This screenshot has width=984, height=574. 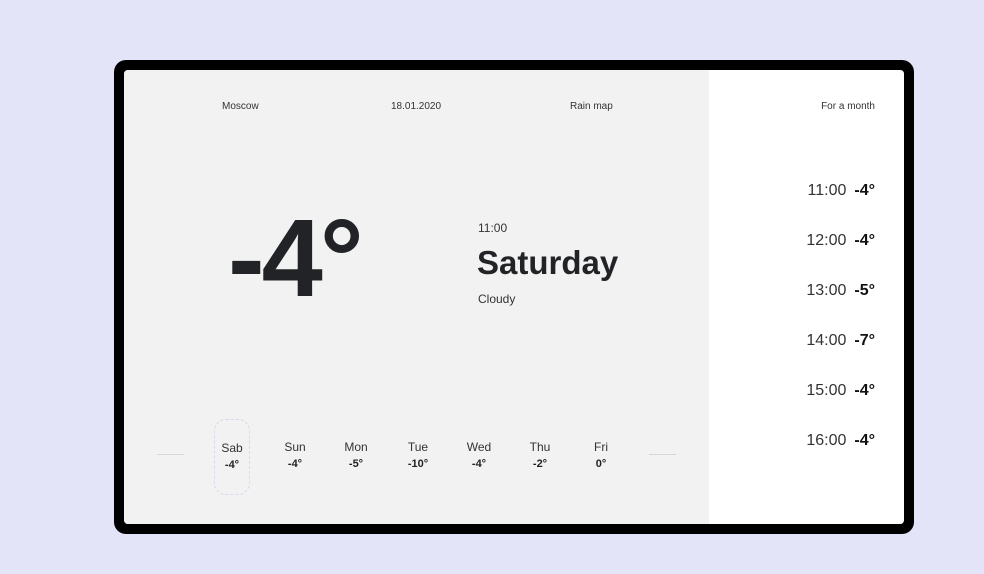 What do you see at coordinates (827, 190) in the screenshot?
I see `hour-time: 11:00` at bounding box center [827, 190].